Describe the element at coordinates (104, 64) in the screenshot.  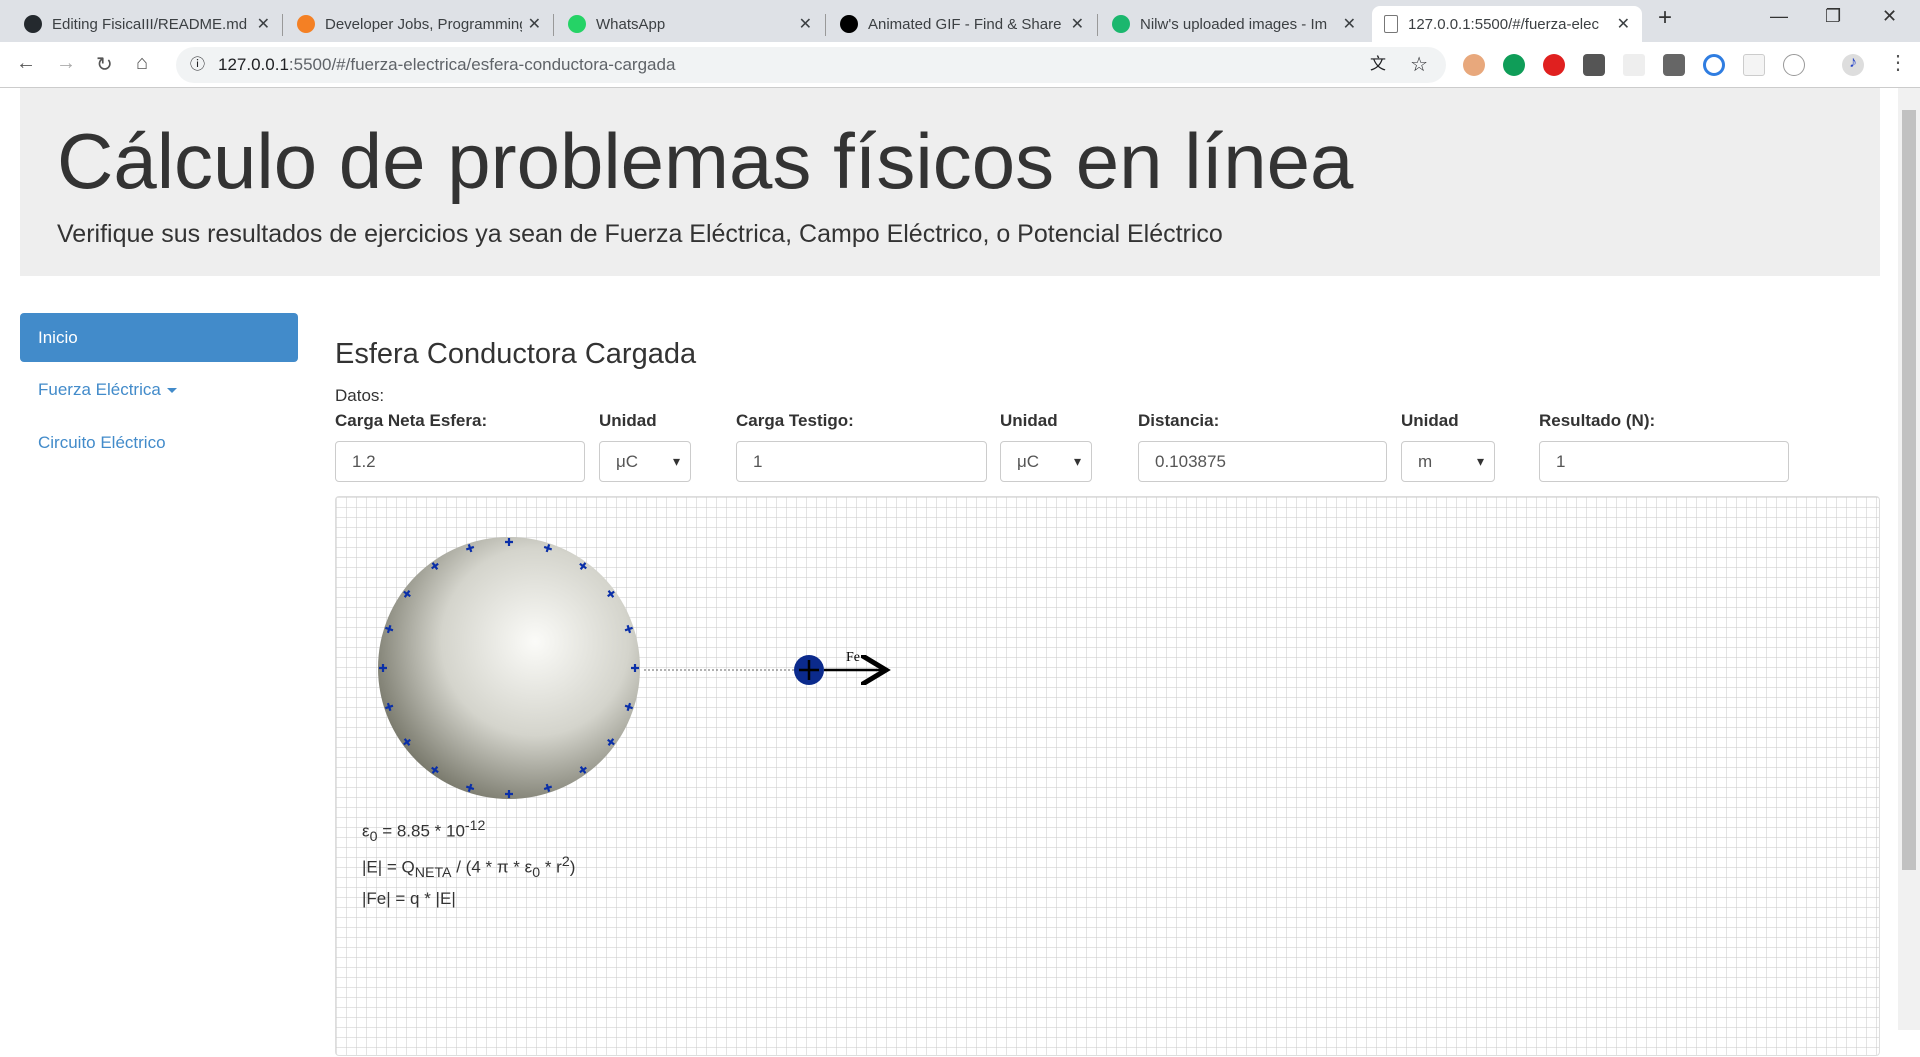
I see `reload-icon: ↻` at that location.